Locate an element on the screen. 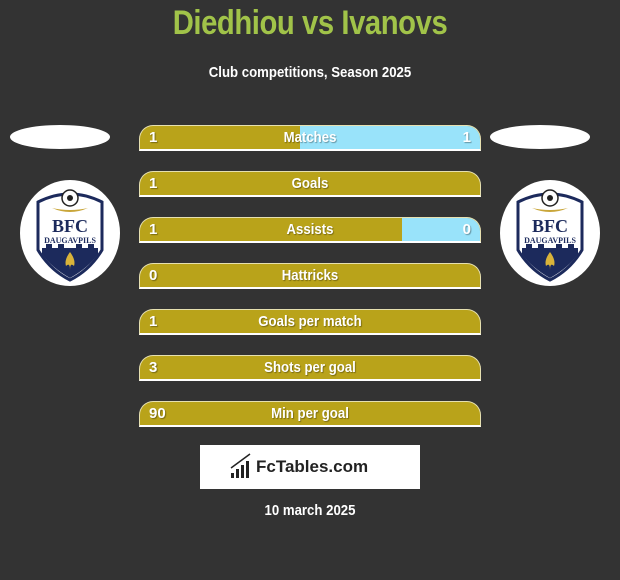  stat-label: Min per goal is located at coordinates (310, 413).